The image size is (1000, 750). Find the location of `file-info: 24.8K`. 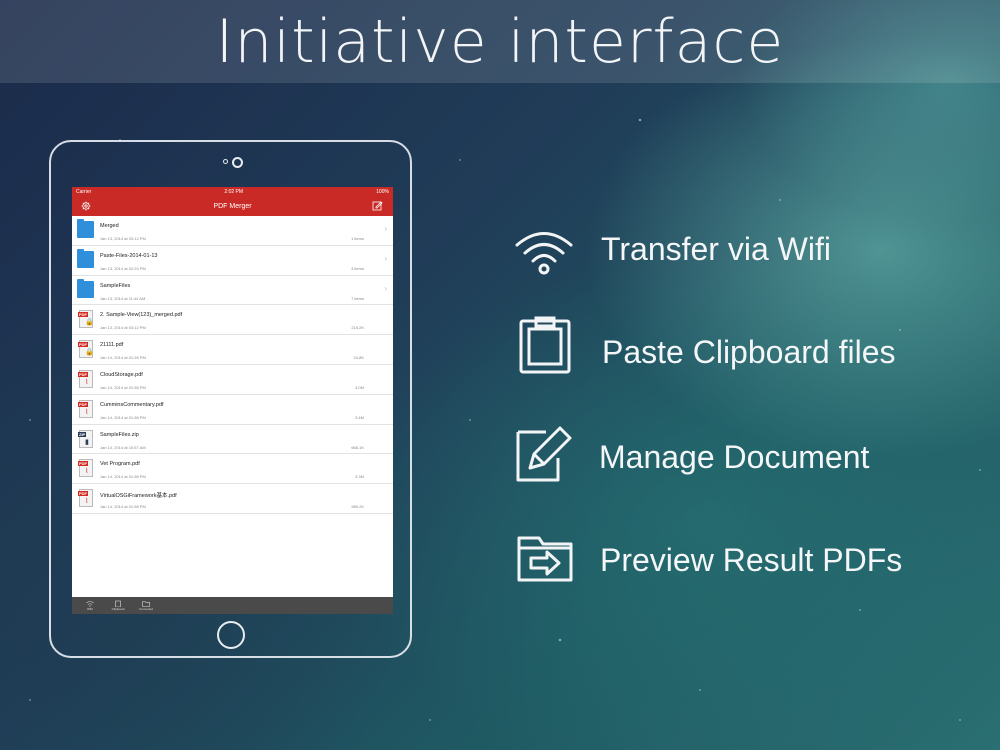

file-info: 24.8K is located at coordinates (358, 358).